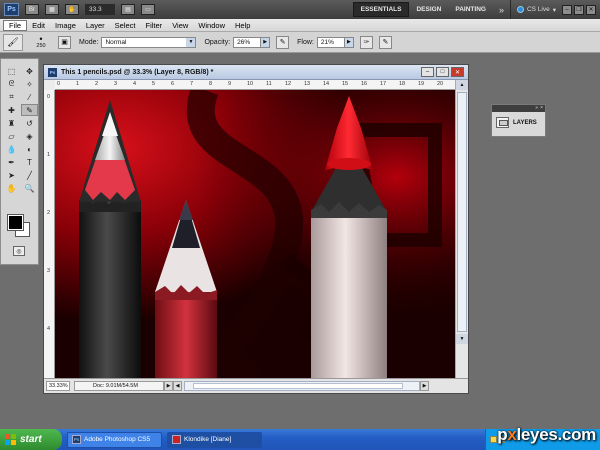 This screenshot has height=450, width=600. I want to click on healing-brush-tool-icon: ✚, so click(11, 110).